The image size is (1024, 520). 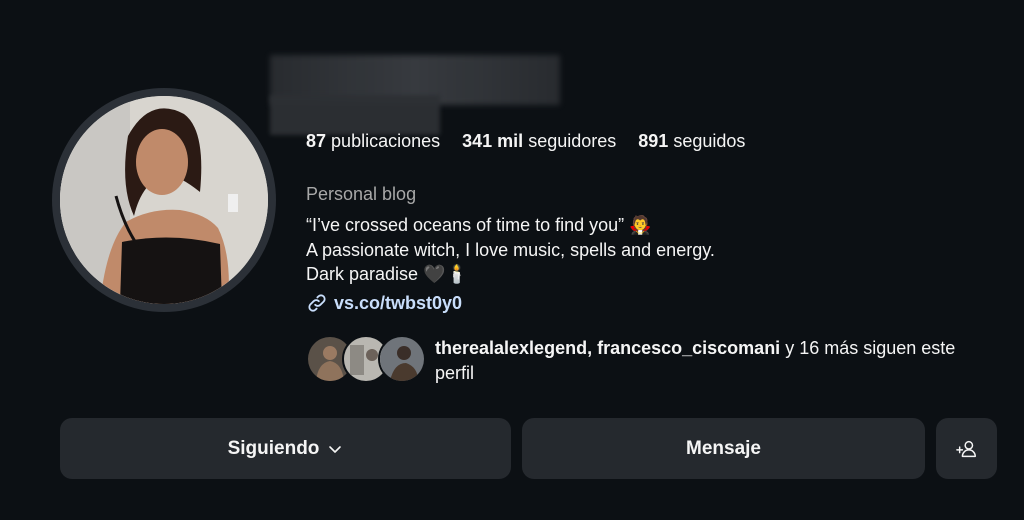 I want to click on username-redacted-secondary, so click(x=355, y=115).